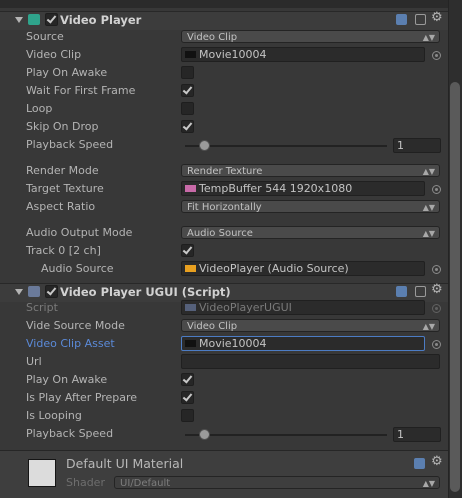 The image size is (462, 498). I want to click on ugui-play-on-awake-checkbox, so click(187, 379).